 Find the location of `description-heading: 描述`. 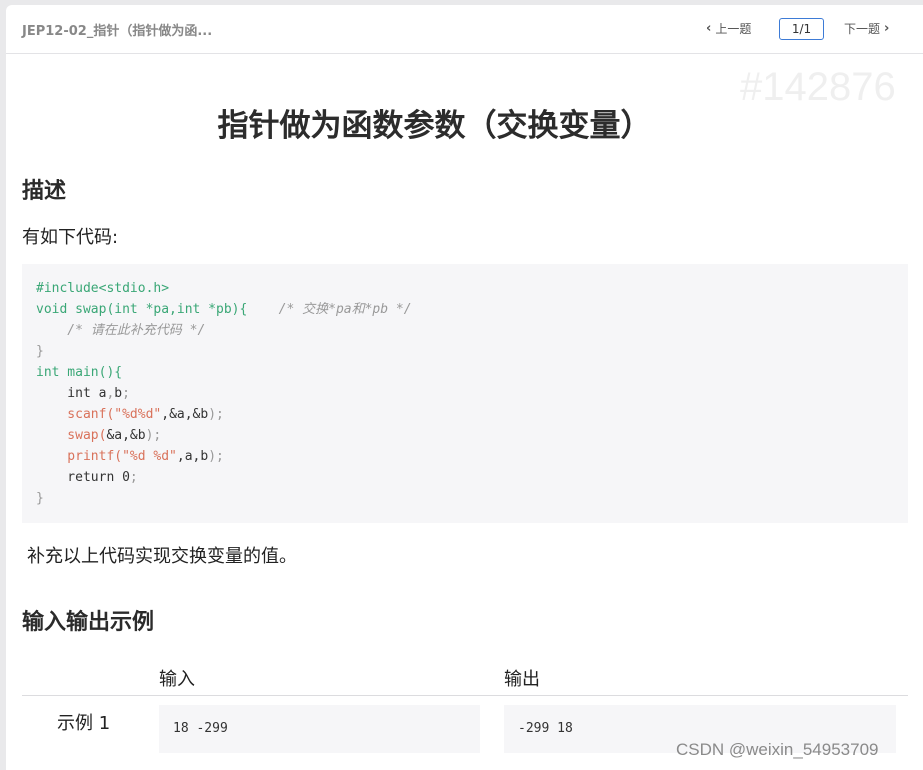

description-heading: 描述 is located at coordinates (44, 191).